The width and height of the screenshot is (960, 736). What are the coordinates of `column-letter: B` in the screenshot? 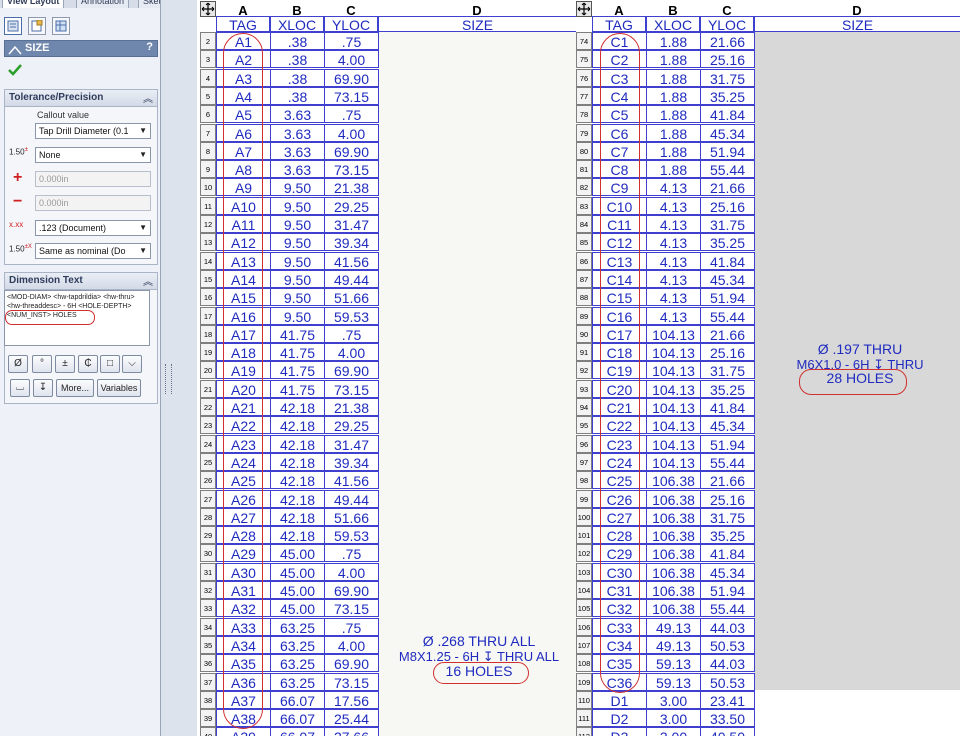 It's located at (297, 10).